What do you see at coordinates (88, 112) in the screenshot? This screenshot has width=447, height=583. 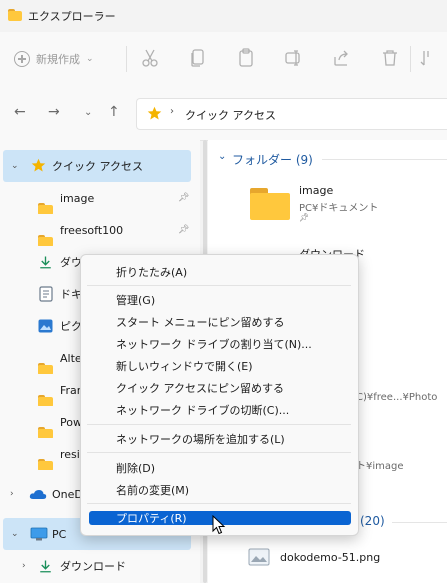 I see `recent-chevron-icon: ⌄` at bounding box center [88, 112].